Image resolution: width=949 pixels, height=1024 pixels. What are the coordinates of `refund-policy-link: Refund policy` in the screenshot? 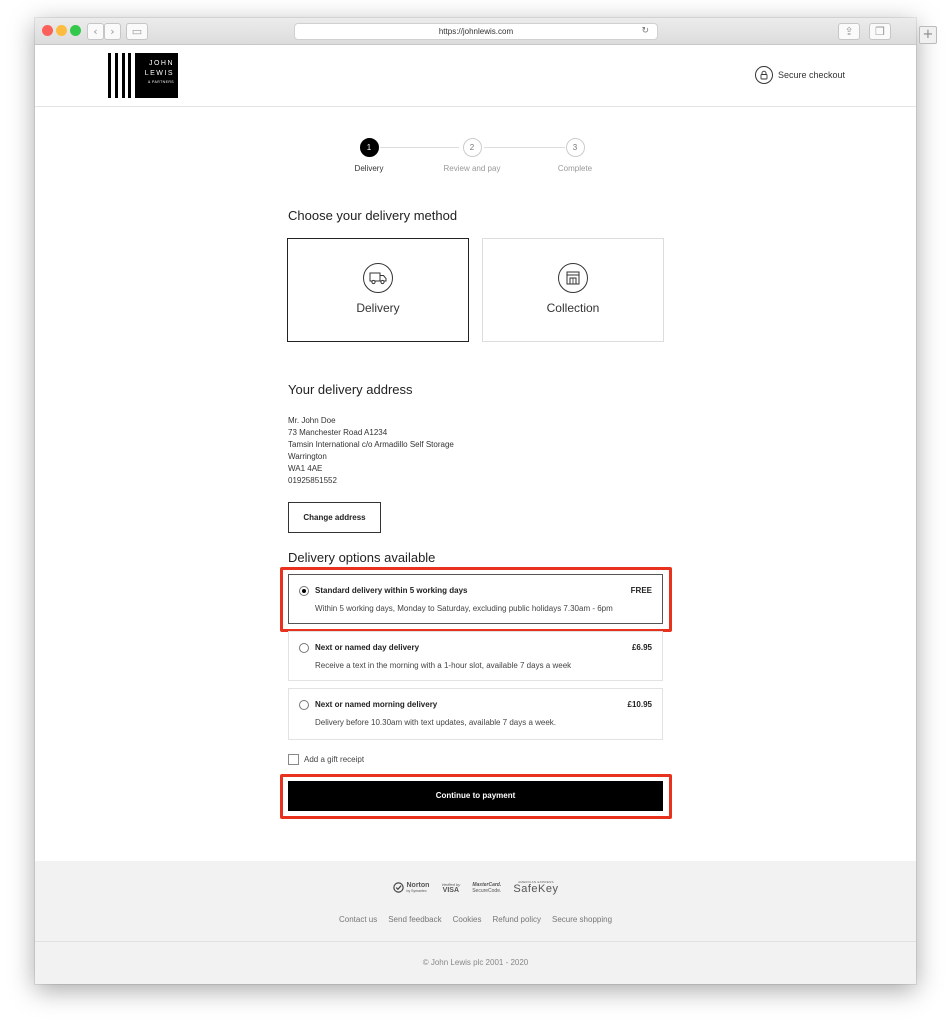 It's located at (517, 919).